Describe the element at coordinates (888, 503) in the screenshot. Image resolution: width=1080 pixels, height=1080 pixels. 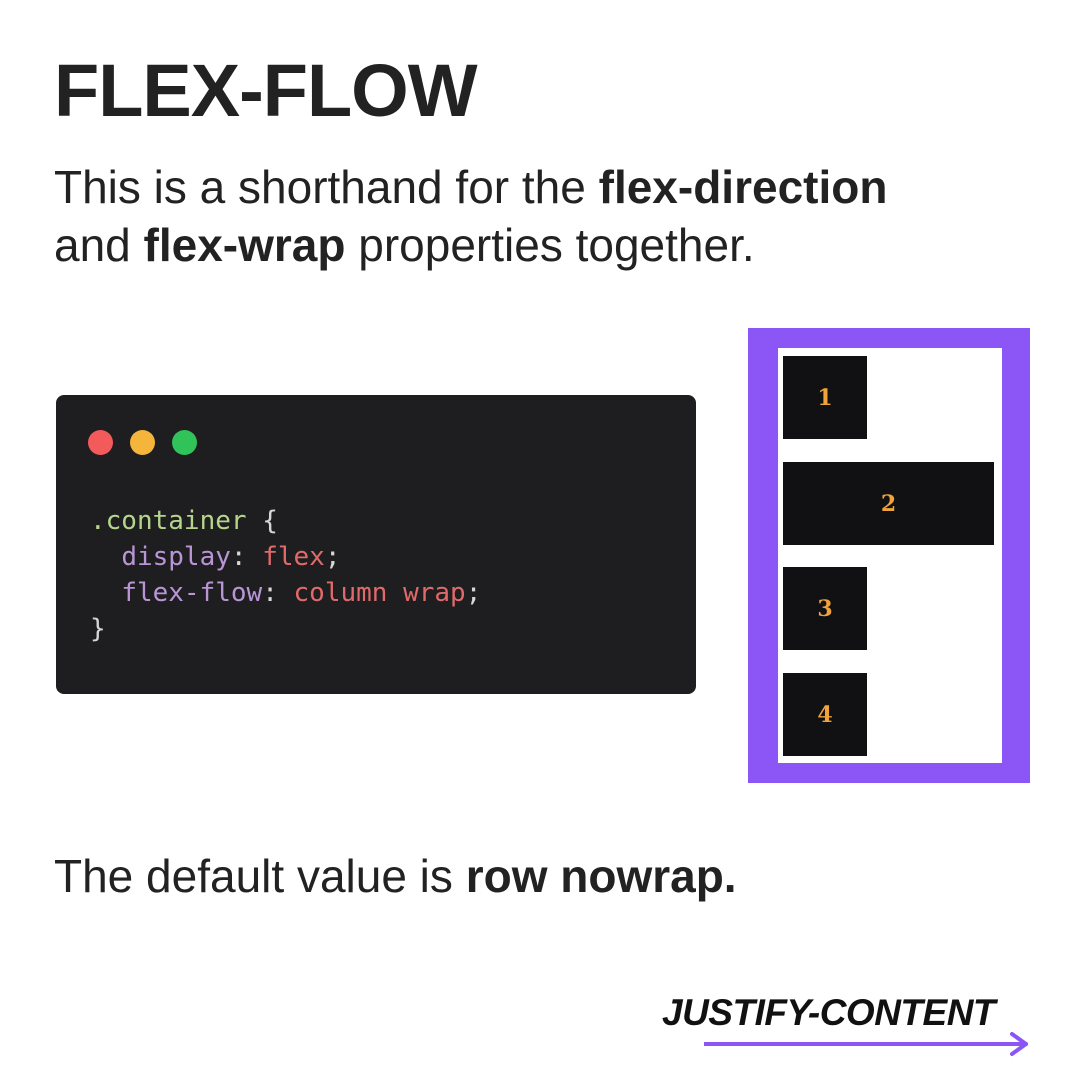
I see `flex-item-2: 2` at that location.